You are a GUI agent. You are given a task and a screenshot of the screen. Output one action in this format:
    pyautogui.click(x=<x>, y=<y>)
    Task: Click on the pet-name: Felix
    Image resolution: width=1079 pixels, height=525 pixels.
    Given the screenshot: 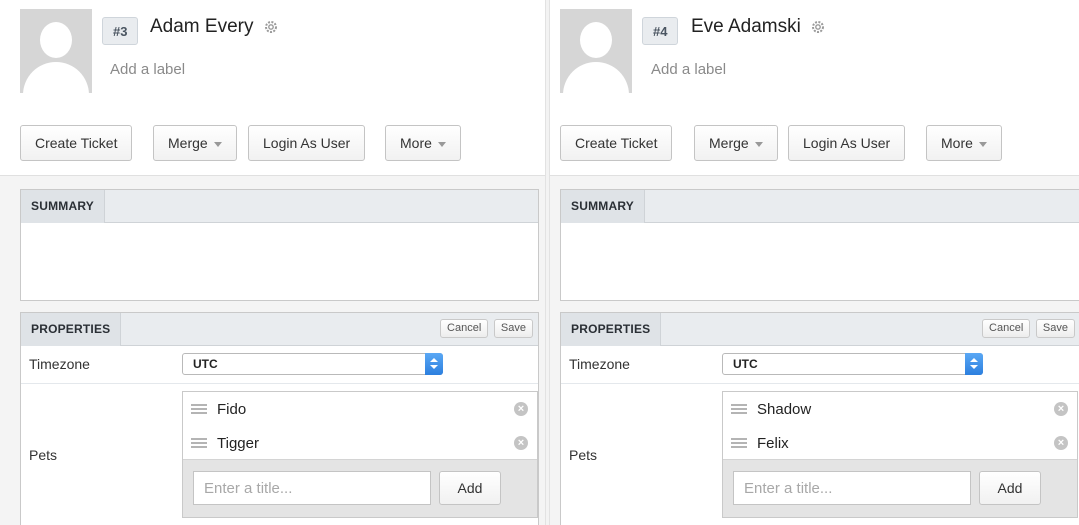 What is the action you would take?
    pyautogui.click(x=773, y=443)
    